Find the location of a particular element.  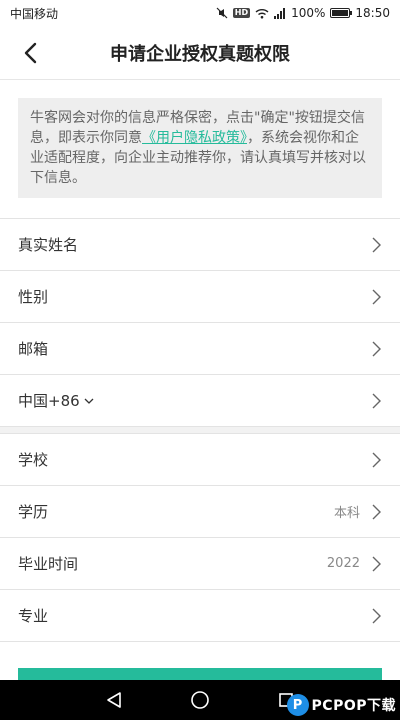

triangle-back-icon is located at coordinates (114, 700).